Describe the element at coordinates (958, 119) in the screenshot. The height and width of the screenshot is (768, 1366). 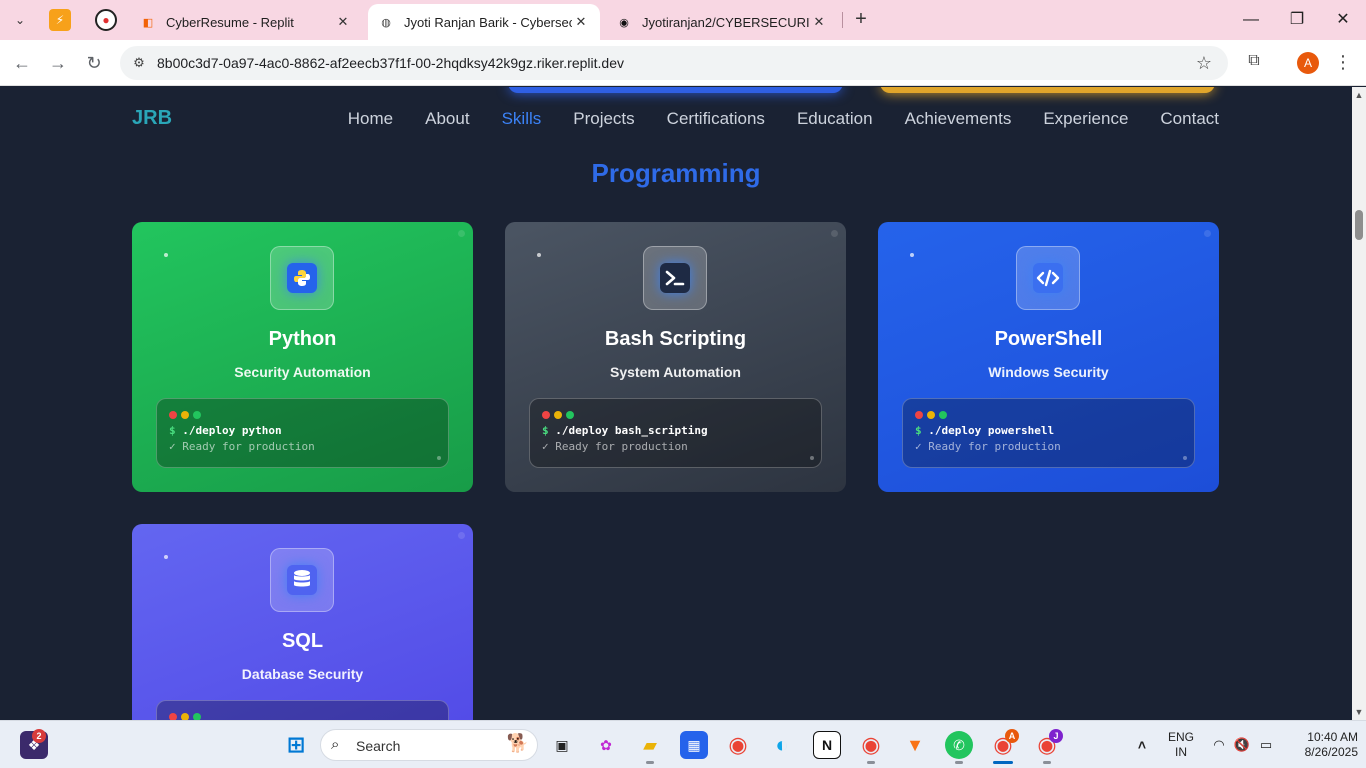
I see `nav-link-achievements: Achievements` at that location.